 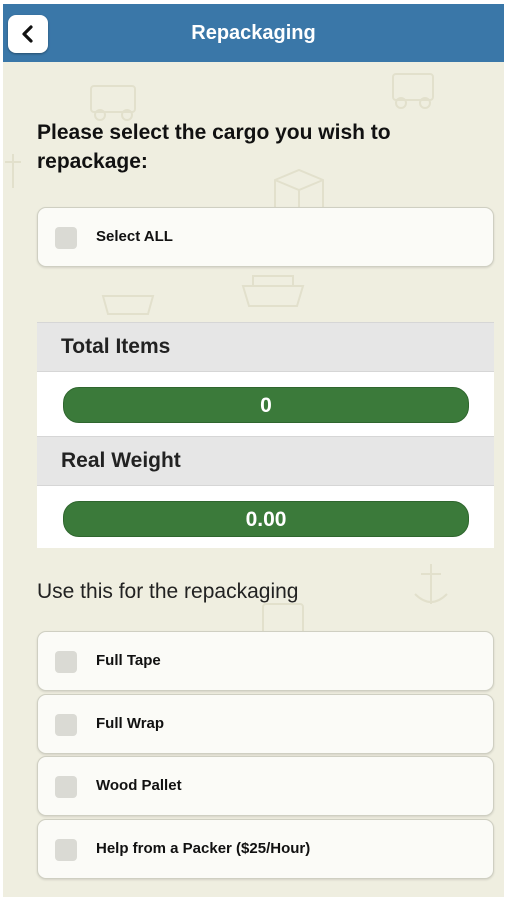 I want to click on total-items-value: 0, so click(x=266, y=405).